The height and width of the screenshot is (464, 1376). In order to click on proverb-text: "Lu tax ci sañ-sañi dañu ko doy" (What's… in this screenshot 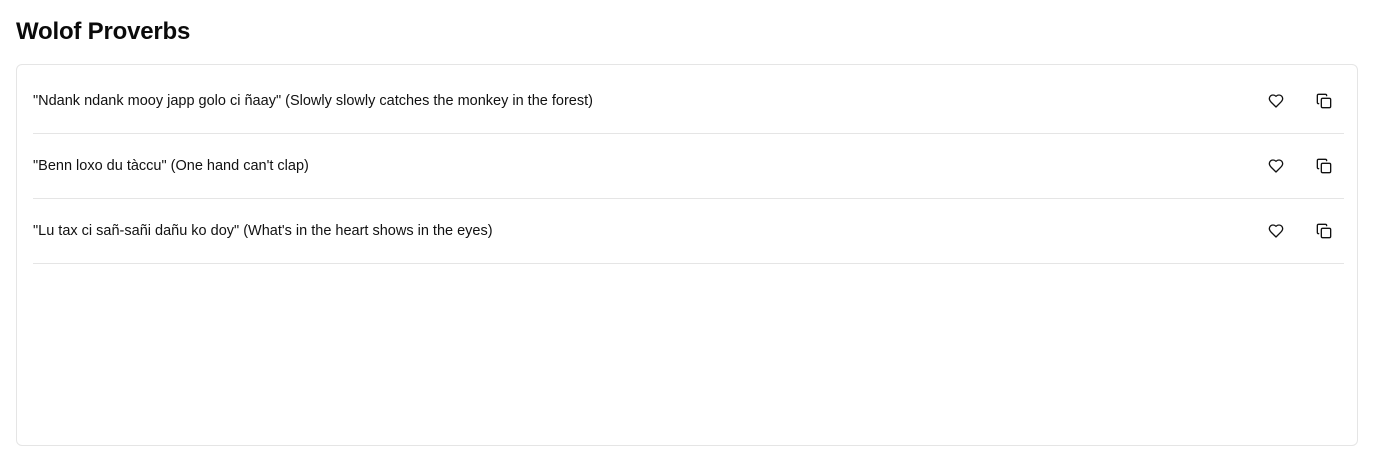, I will do `click(263, 231)`.